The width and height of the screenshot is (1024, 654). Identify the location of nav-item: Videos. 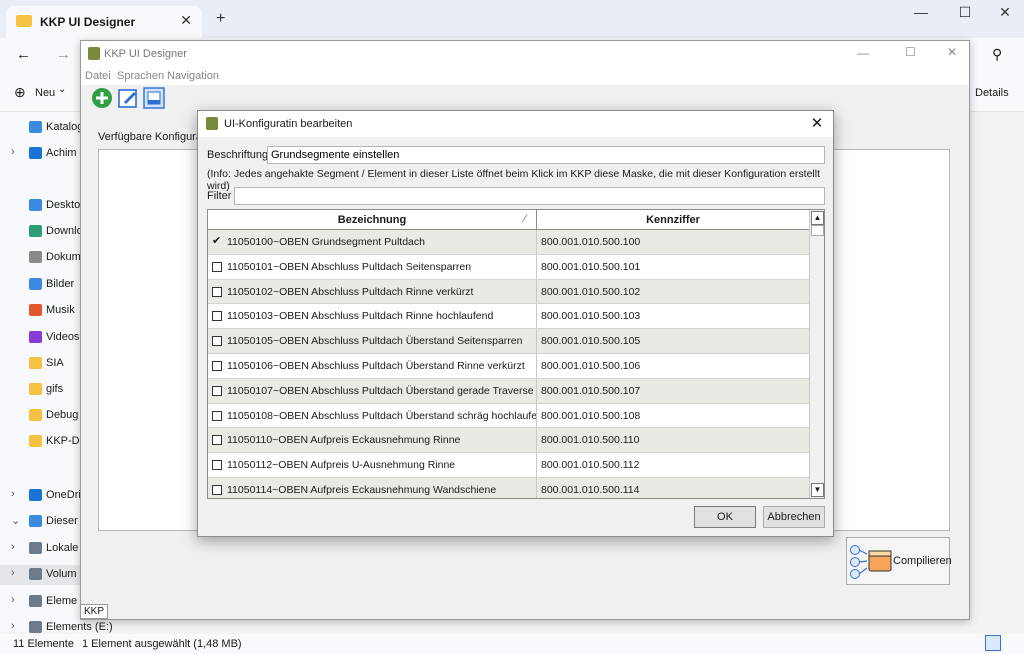
(40, 338).